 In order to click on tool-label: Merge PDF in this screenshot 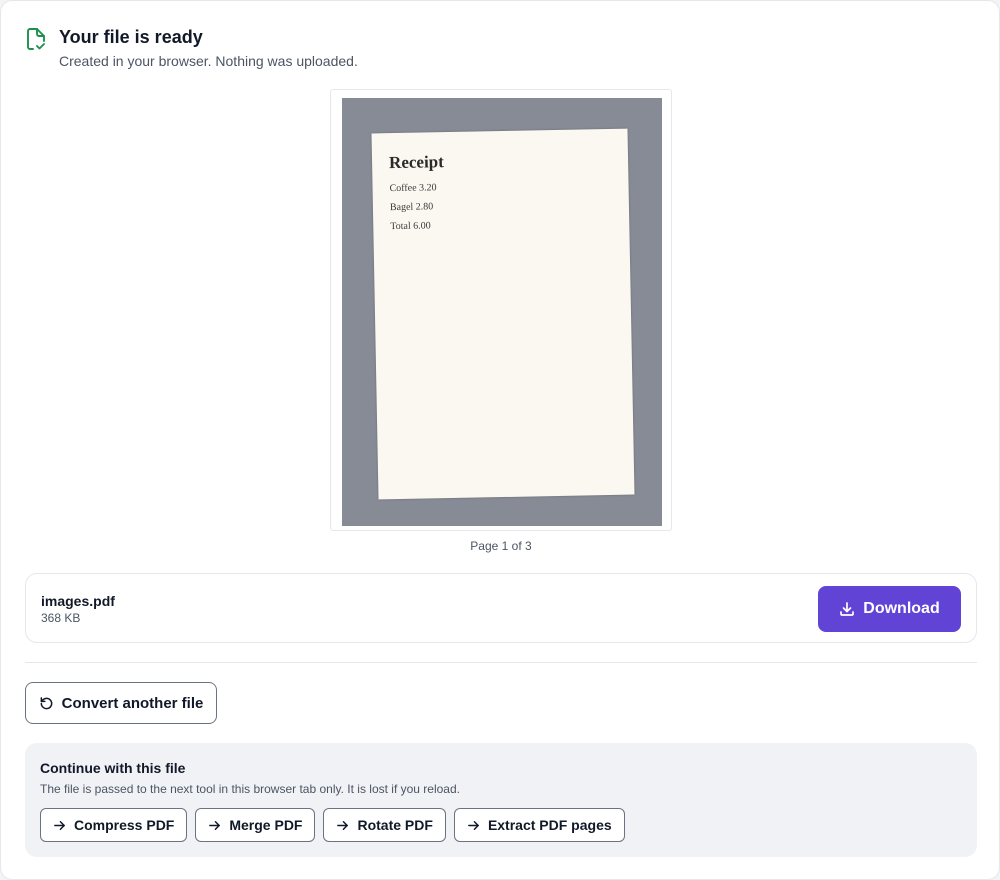, I will do `click(266, 825)`.